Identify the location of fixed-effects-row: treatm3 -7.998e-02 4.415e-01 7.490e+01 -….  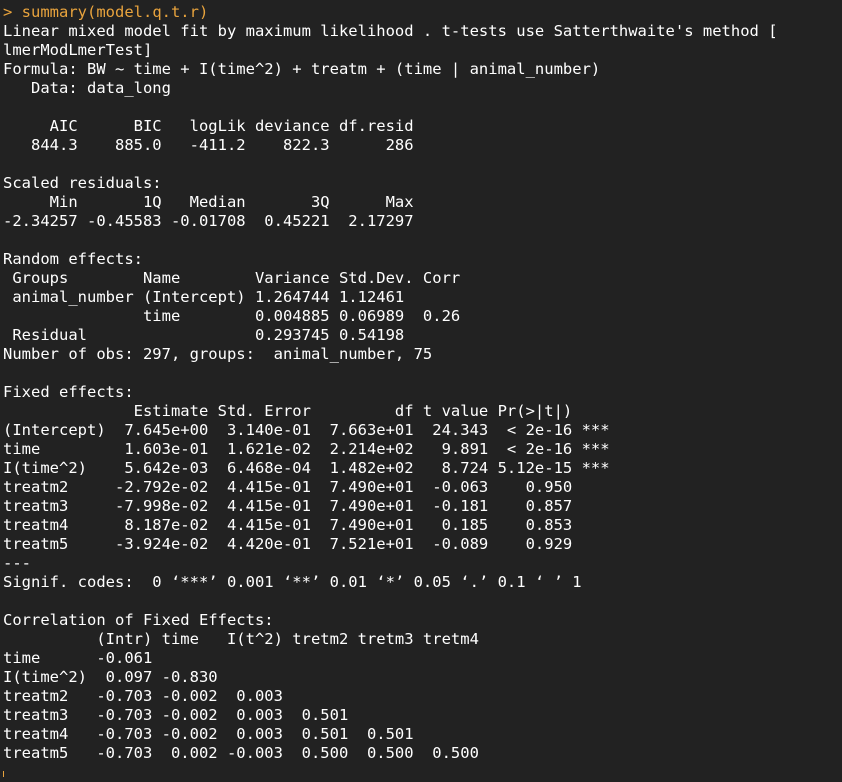
(306, 506).